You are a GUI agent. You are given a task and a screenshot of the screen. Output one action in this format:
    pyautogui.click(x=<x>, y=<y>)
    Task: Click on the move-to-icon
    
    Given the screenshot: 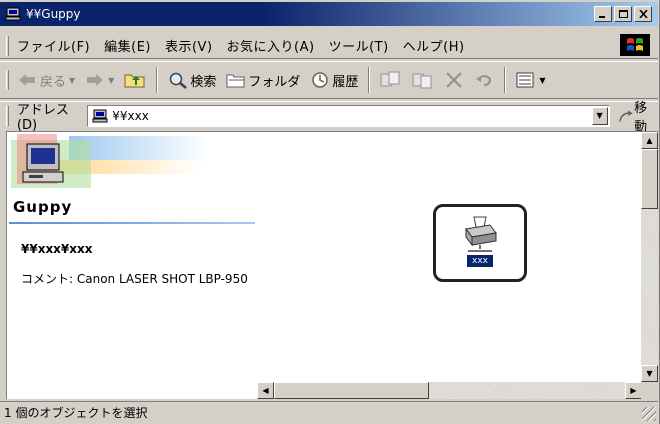 What is the action you would take?
    pyautogui.click(x=390, y=79)
    